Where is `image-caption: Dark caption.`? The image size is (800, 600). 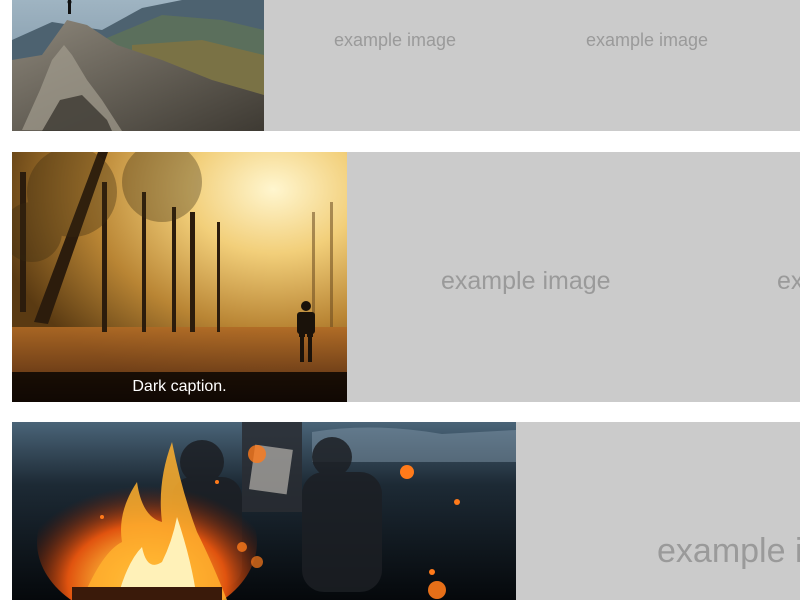
image-caption: Dark caption. is located at coordinates (179, 387).